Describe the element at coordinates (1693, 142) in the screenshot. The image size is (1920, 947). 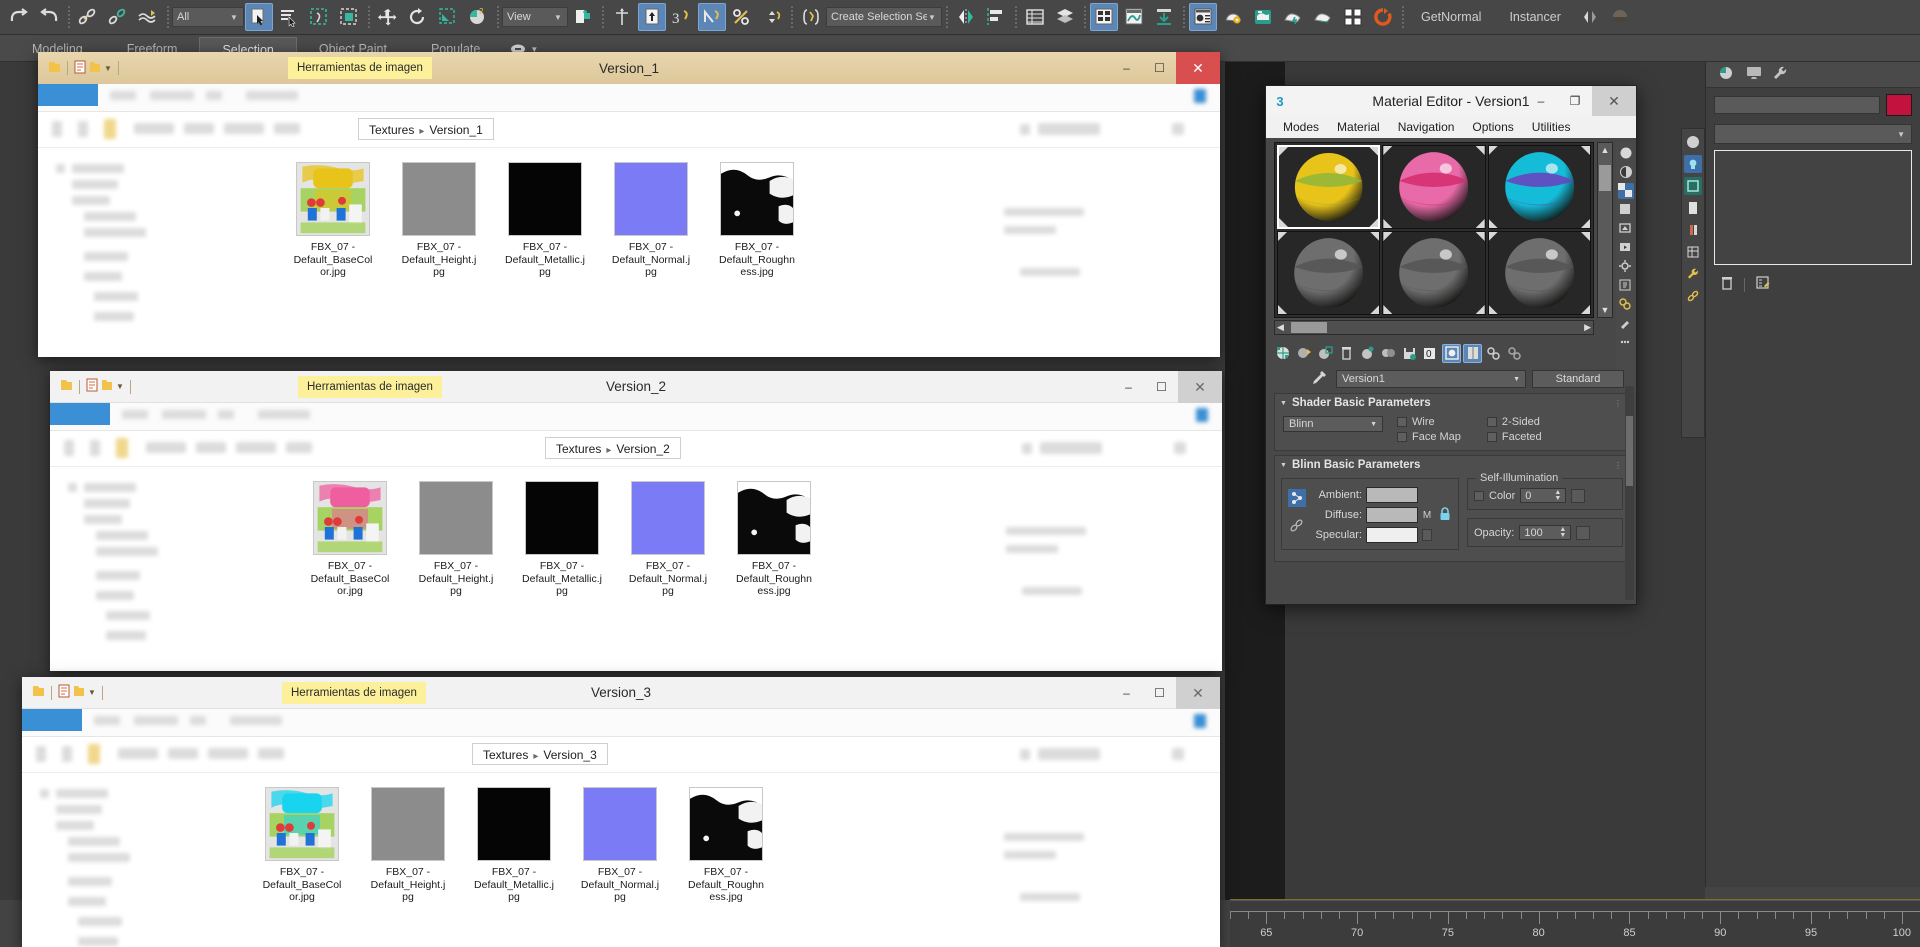
I see `strip-sphere-icon` at that location.